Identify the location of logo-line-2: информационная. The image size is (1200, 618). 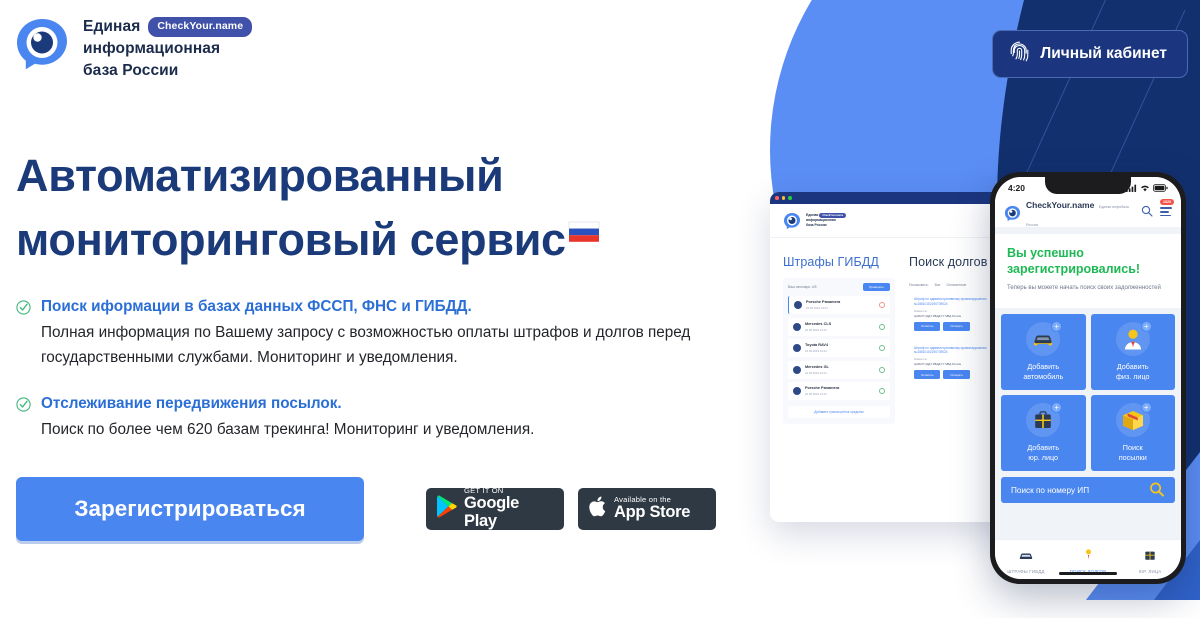
(152, 48).